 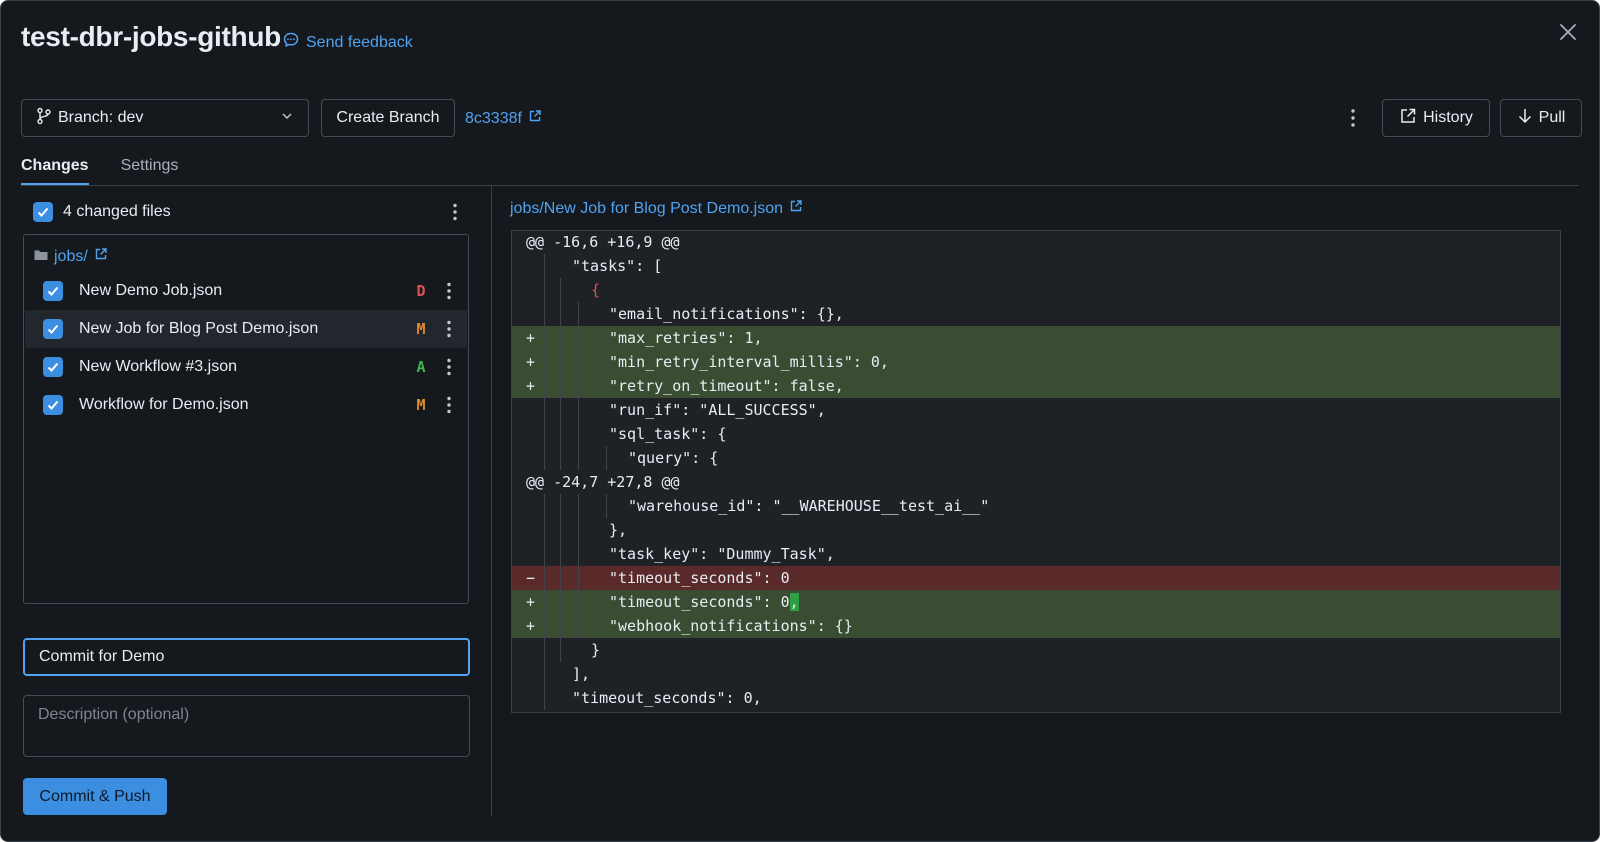 I want to click on history-button: History, so click(x=1436, y=118).